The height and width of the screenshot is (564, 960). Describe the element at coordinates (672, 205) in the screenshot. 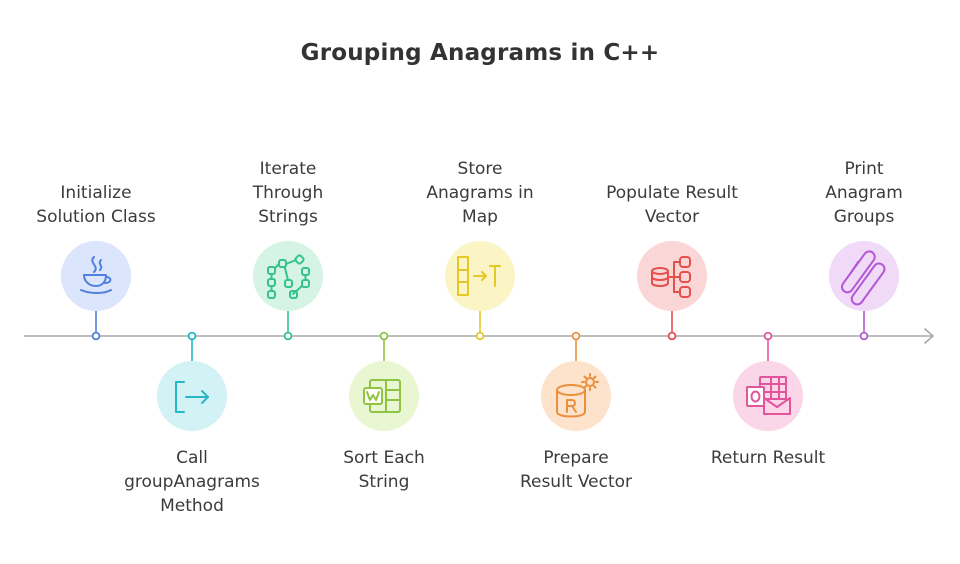

I see `step-label: Populate Result Vector` at that location.